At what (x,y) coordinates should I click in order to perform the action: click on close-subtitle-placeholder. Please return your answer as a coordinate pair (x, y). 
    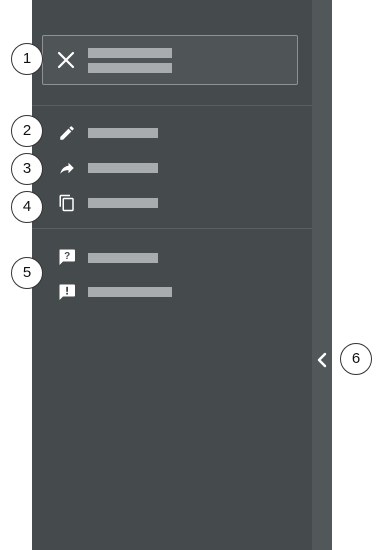
    Looking at the image, I should click on (130, 68).